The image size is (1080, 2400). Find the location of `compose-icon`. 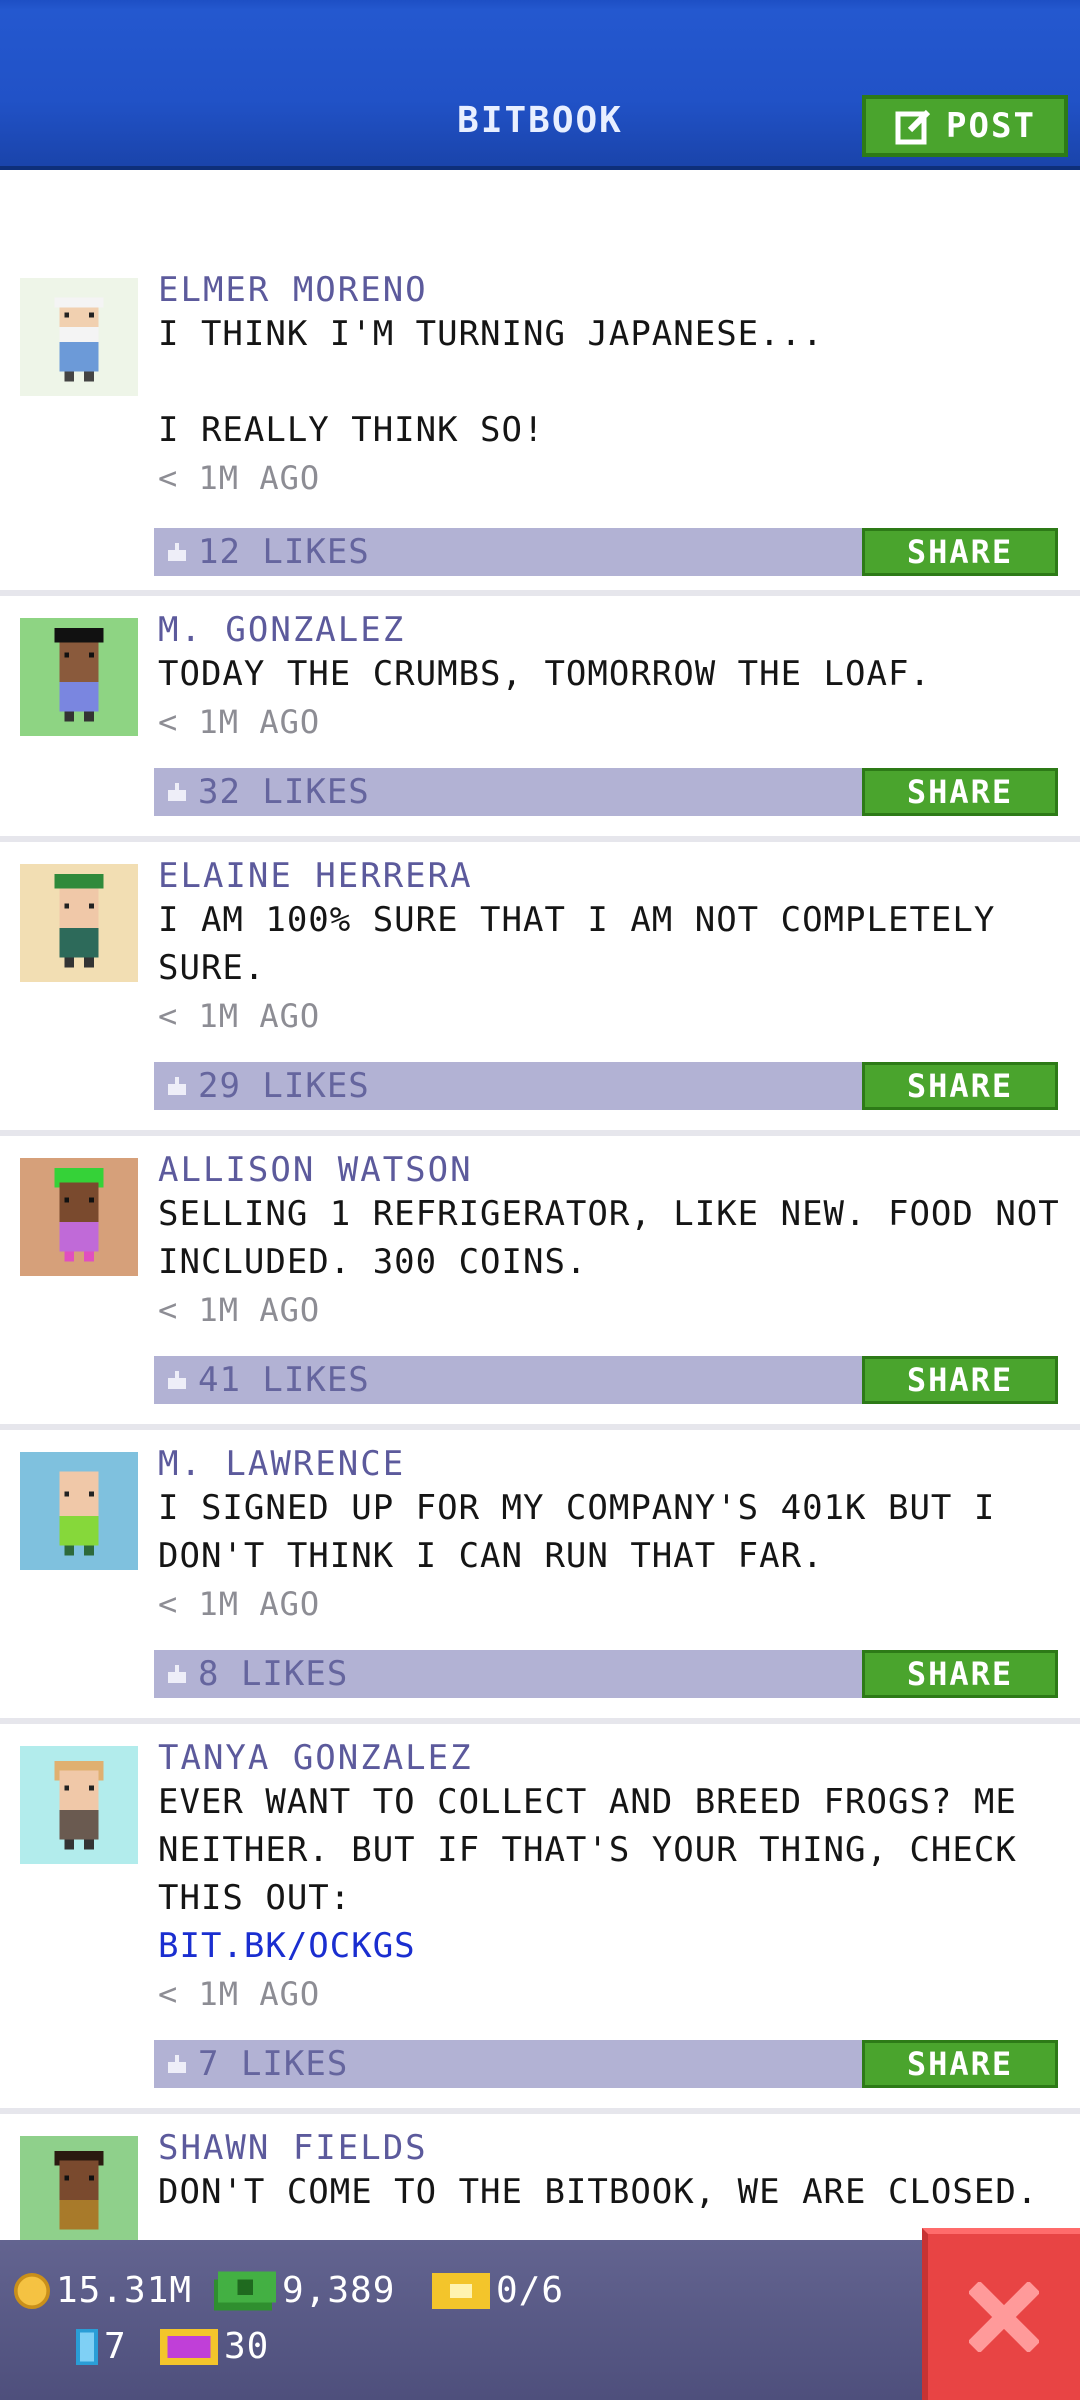

compose-icon is located at coordinates (913, 127).